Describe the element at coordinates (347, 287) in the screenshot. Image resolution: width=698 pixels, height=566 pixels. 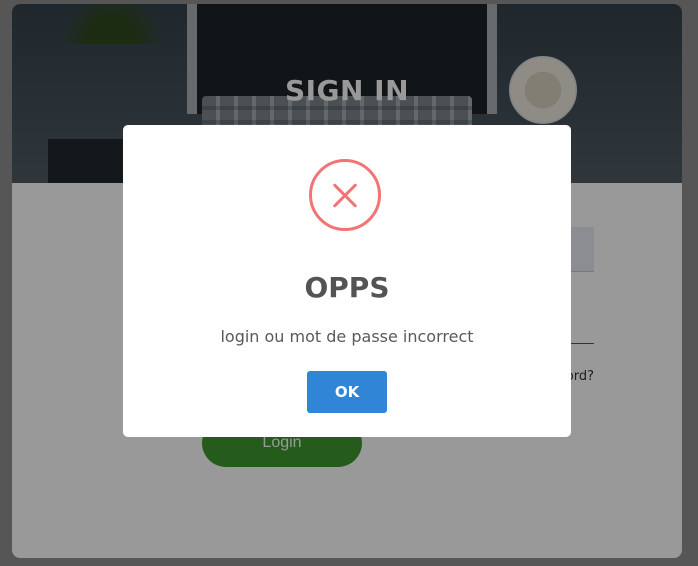
I see `dialog-title: OPPS` at that location.